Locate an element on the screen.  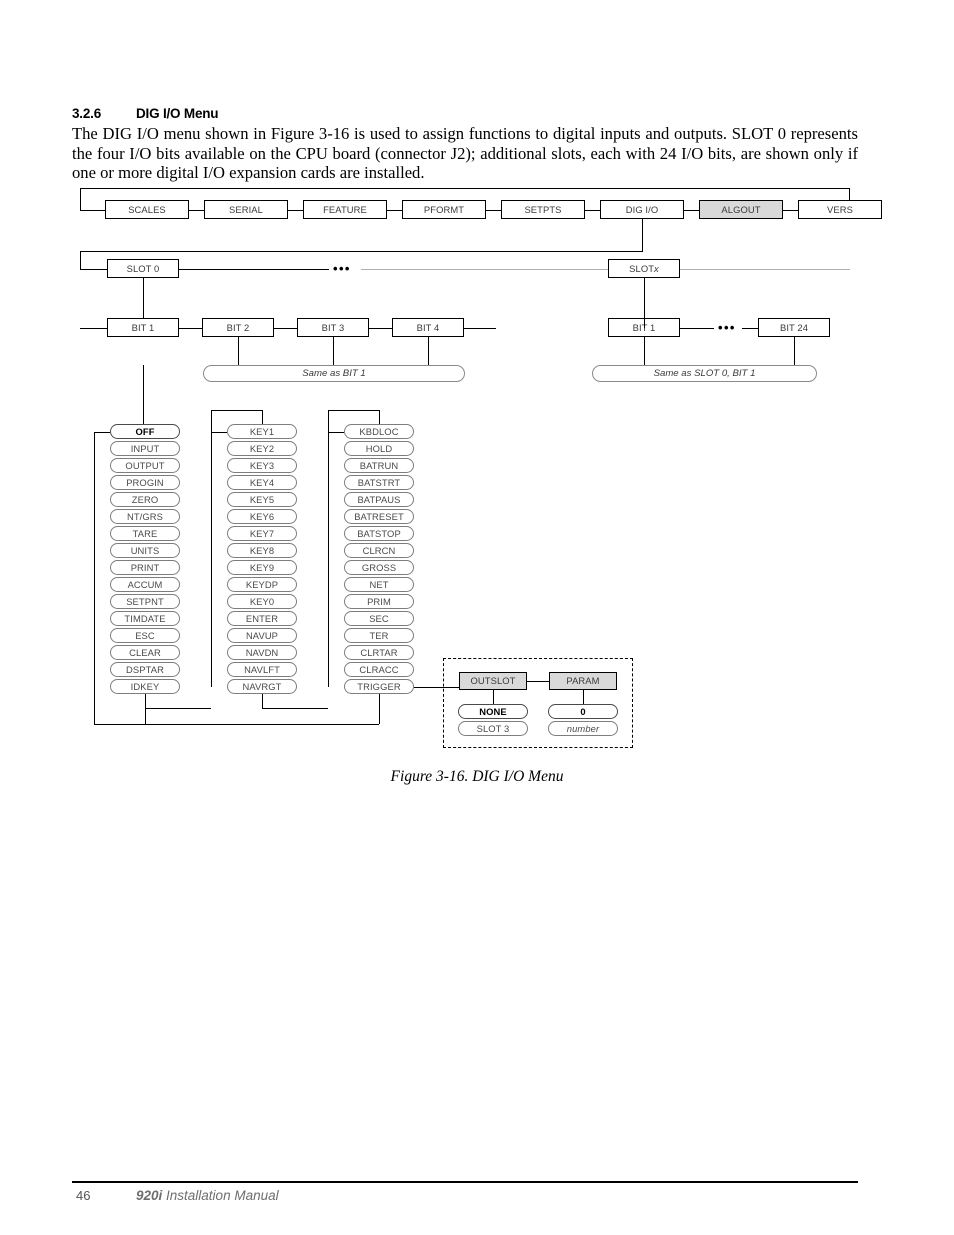
option-column-3-clracc: CLRACC is located at coordinates (379, 670).